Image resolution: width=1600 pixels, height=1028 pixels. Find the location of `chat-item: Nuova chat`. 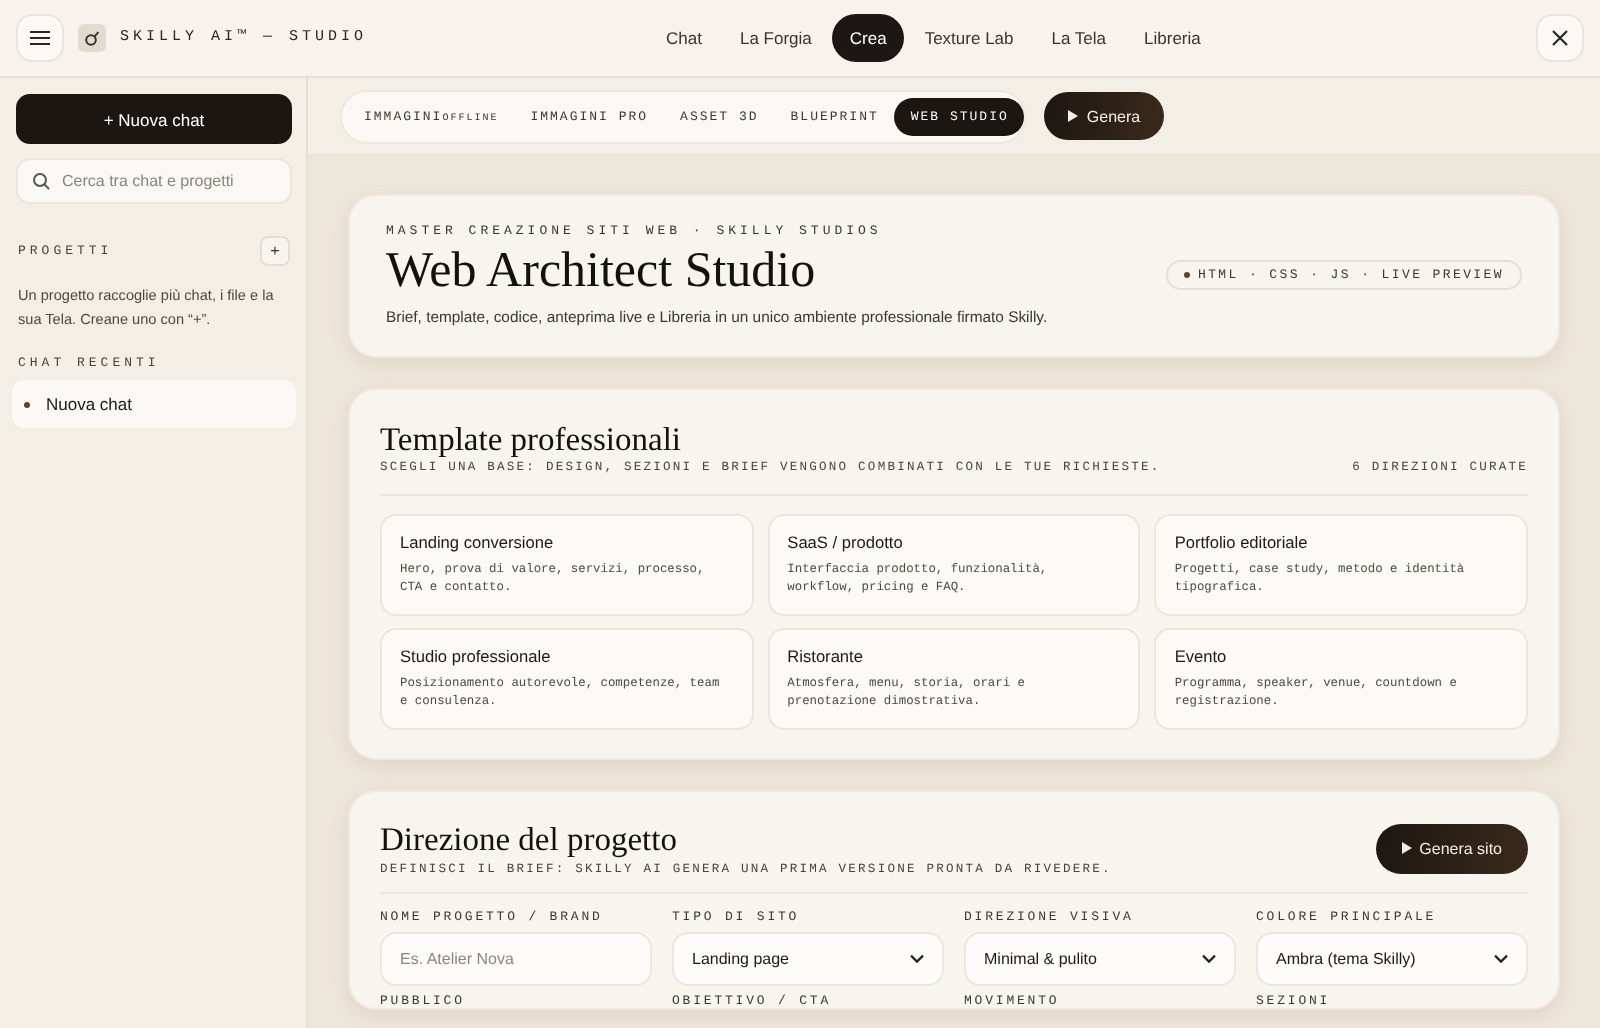

chat-item: Nuova chat is located at coordinates (154, 404).